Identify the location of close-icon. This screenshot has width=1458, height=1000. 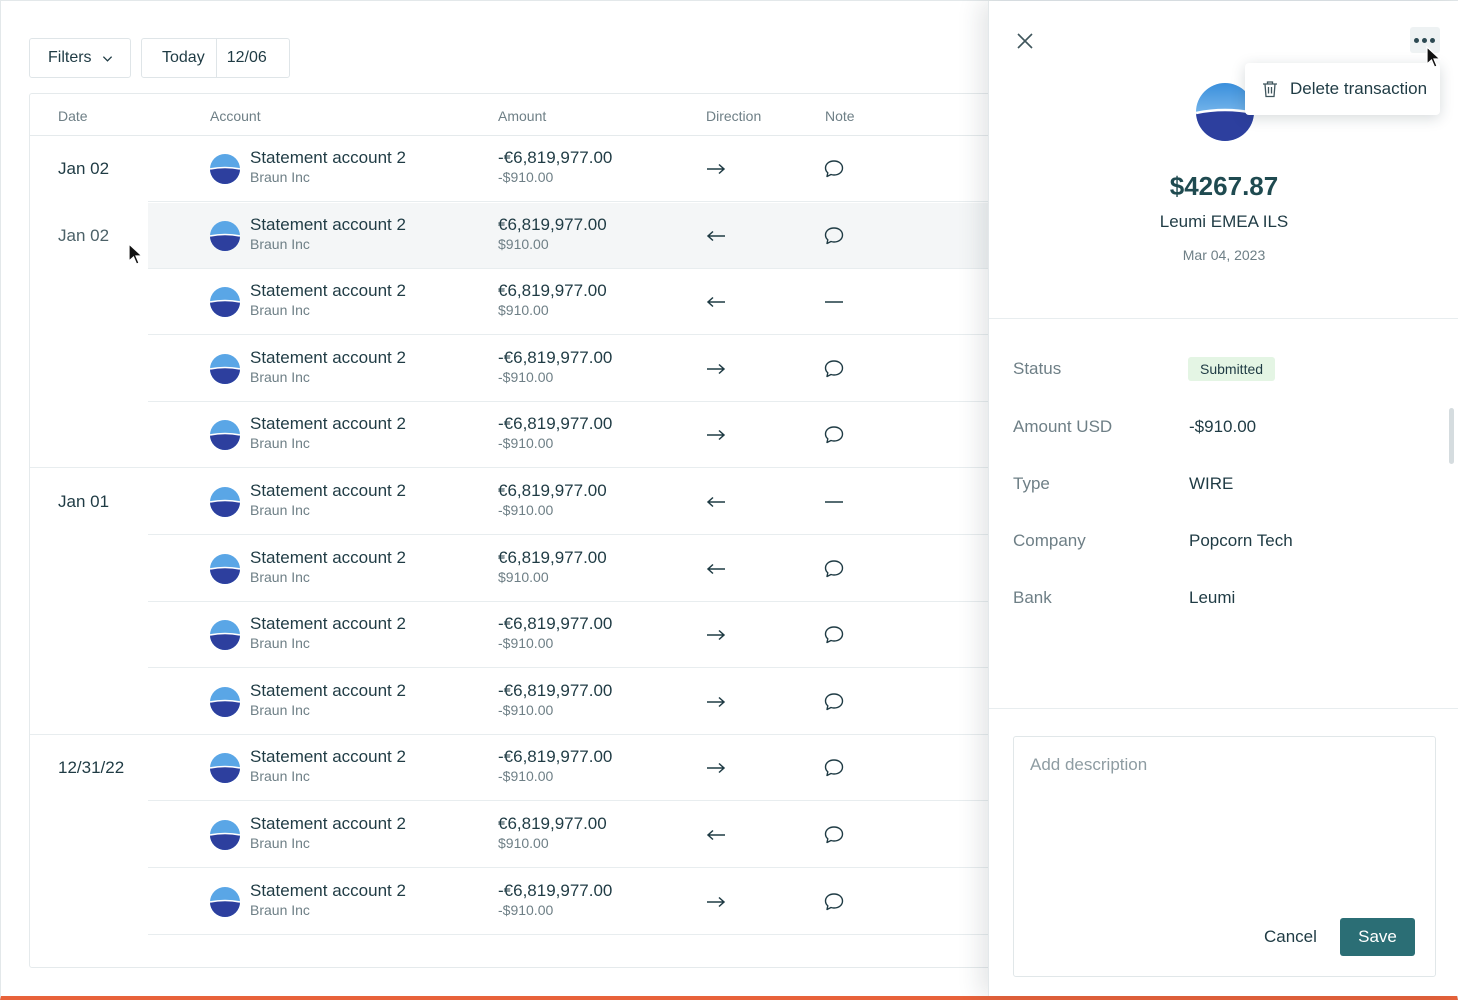
(1025, 41).